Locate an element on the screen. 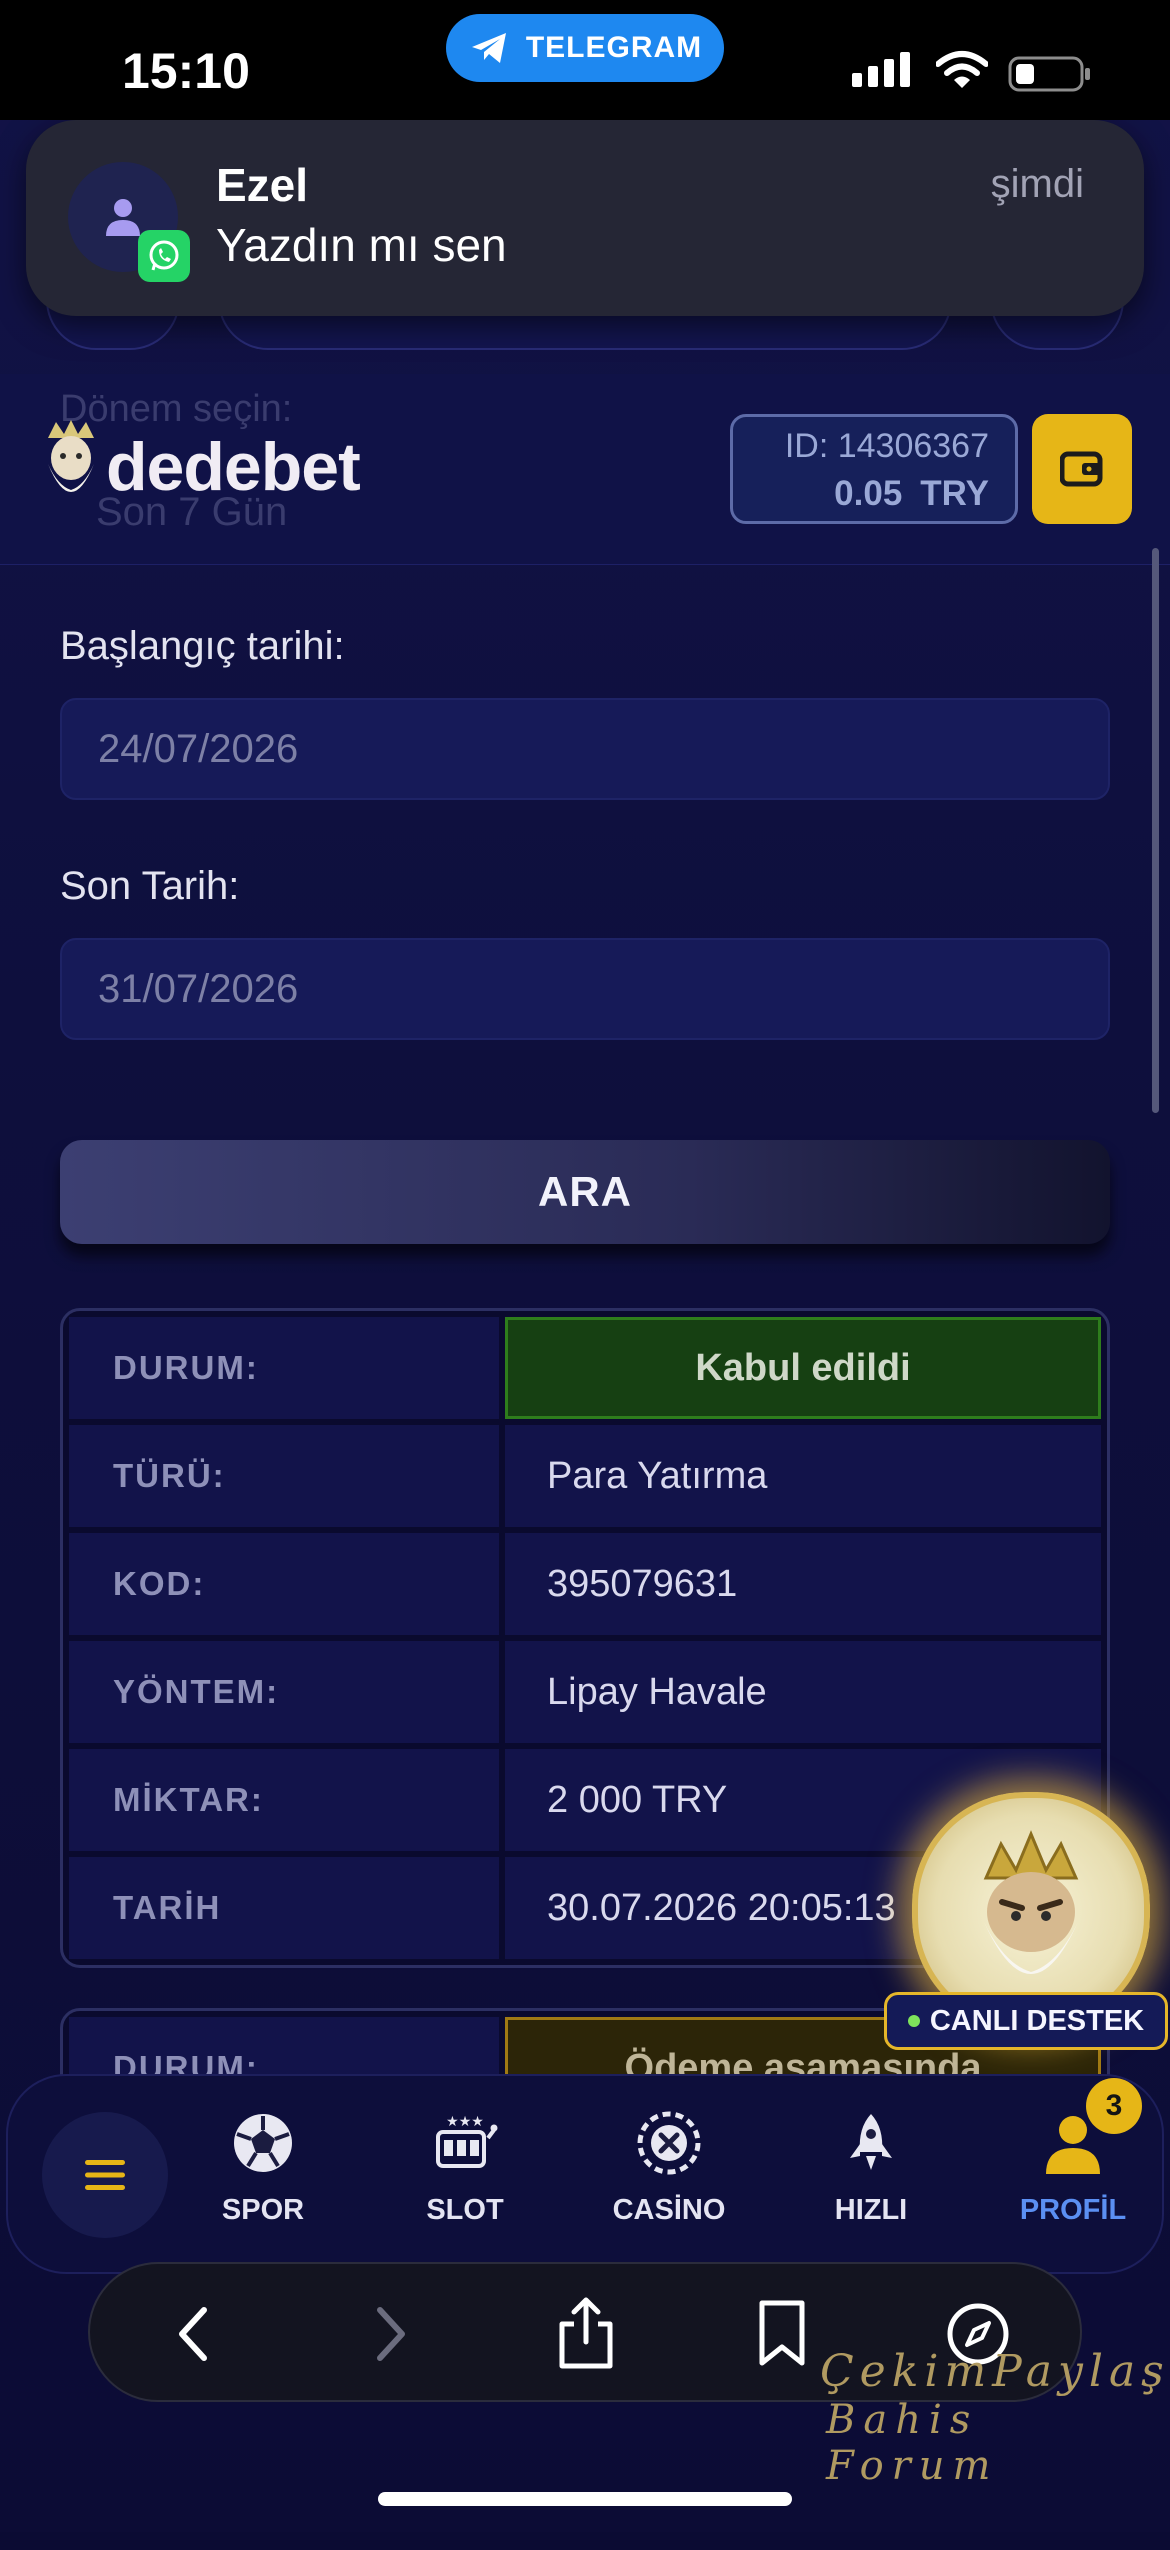  nav-sport-label: SPOR is located at coordinates (263, 2210).